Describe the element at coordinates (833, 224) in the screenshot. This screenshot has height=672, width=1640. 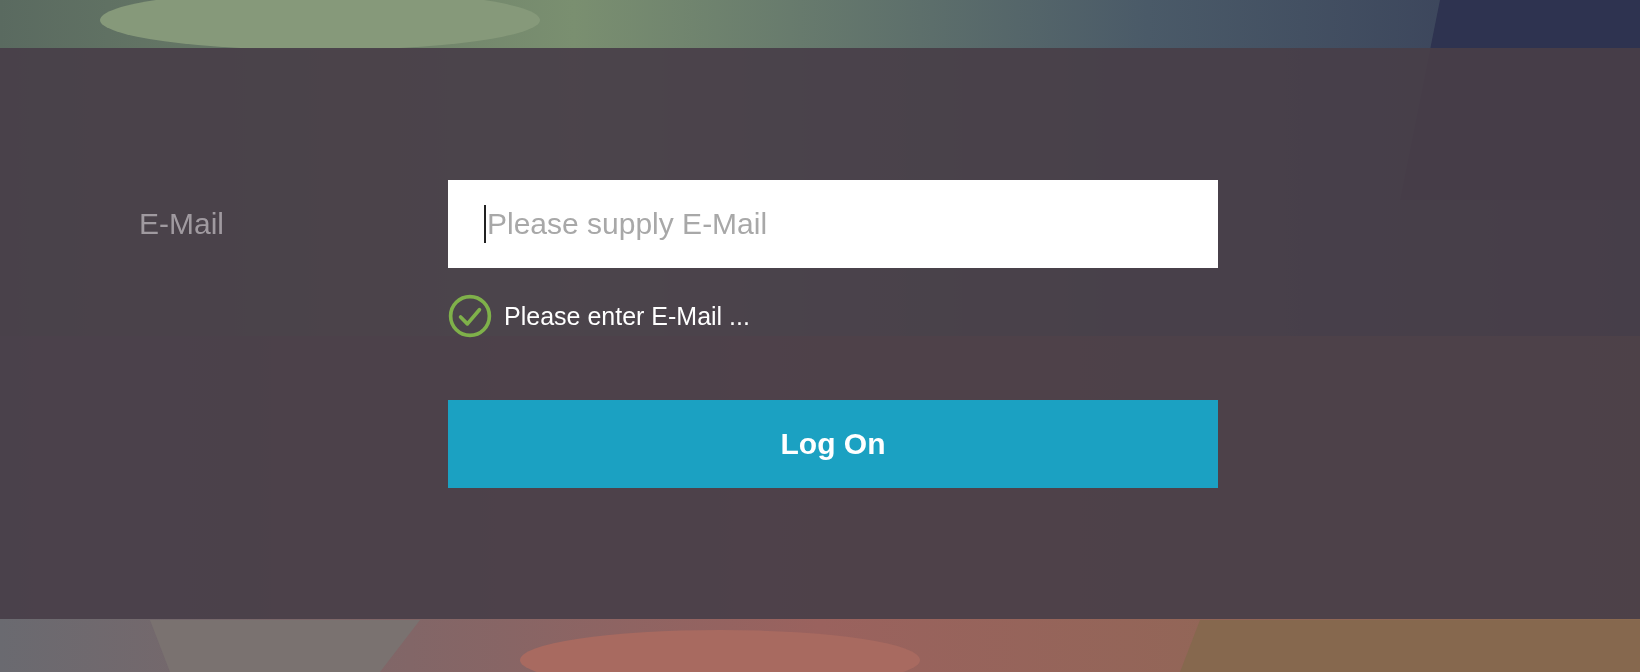
I see `email-field: Please supply E-Mail` at that location.